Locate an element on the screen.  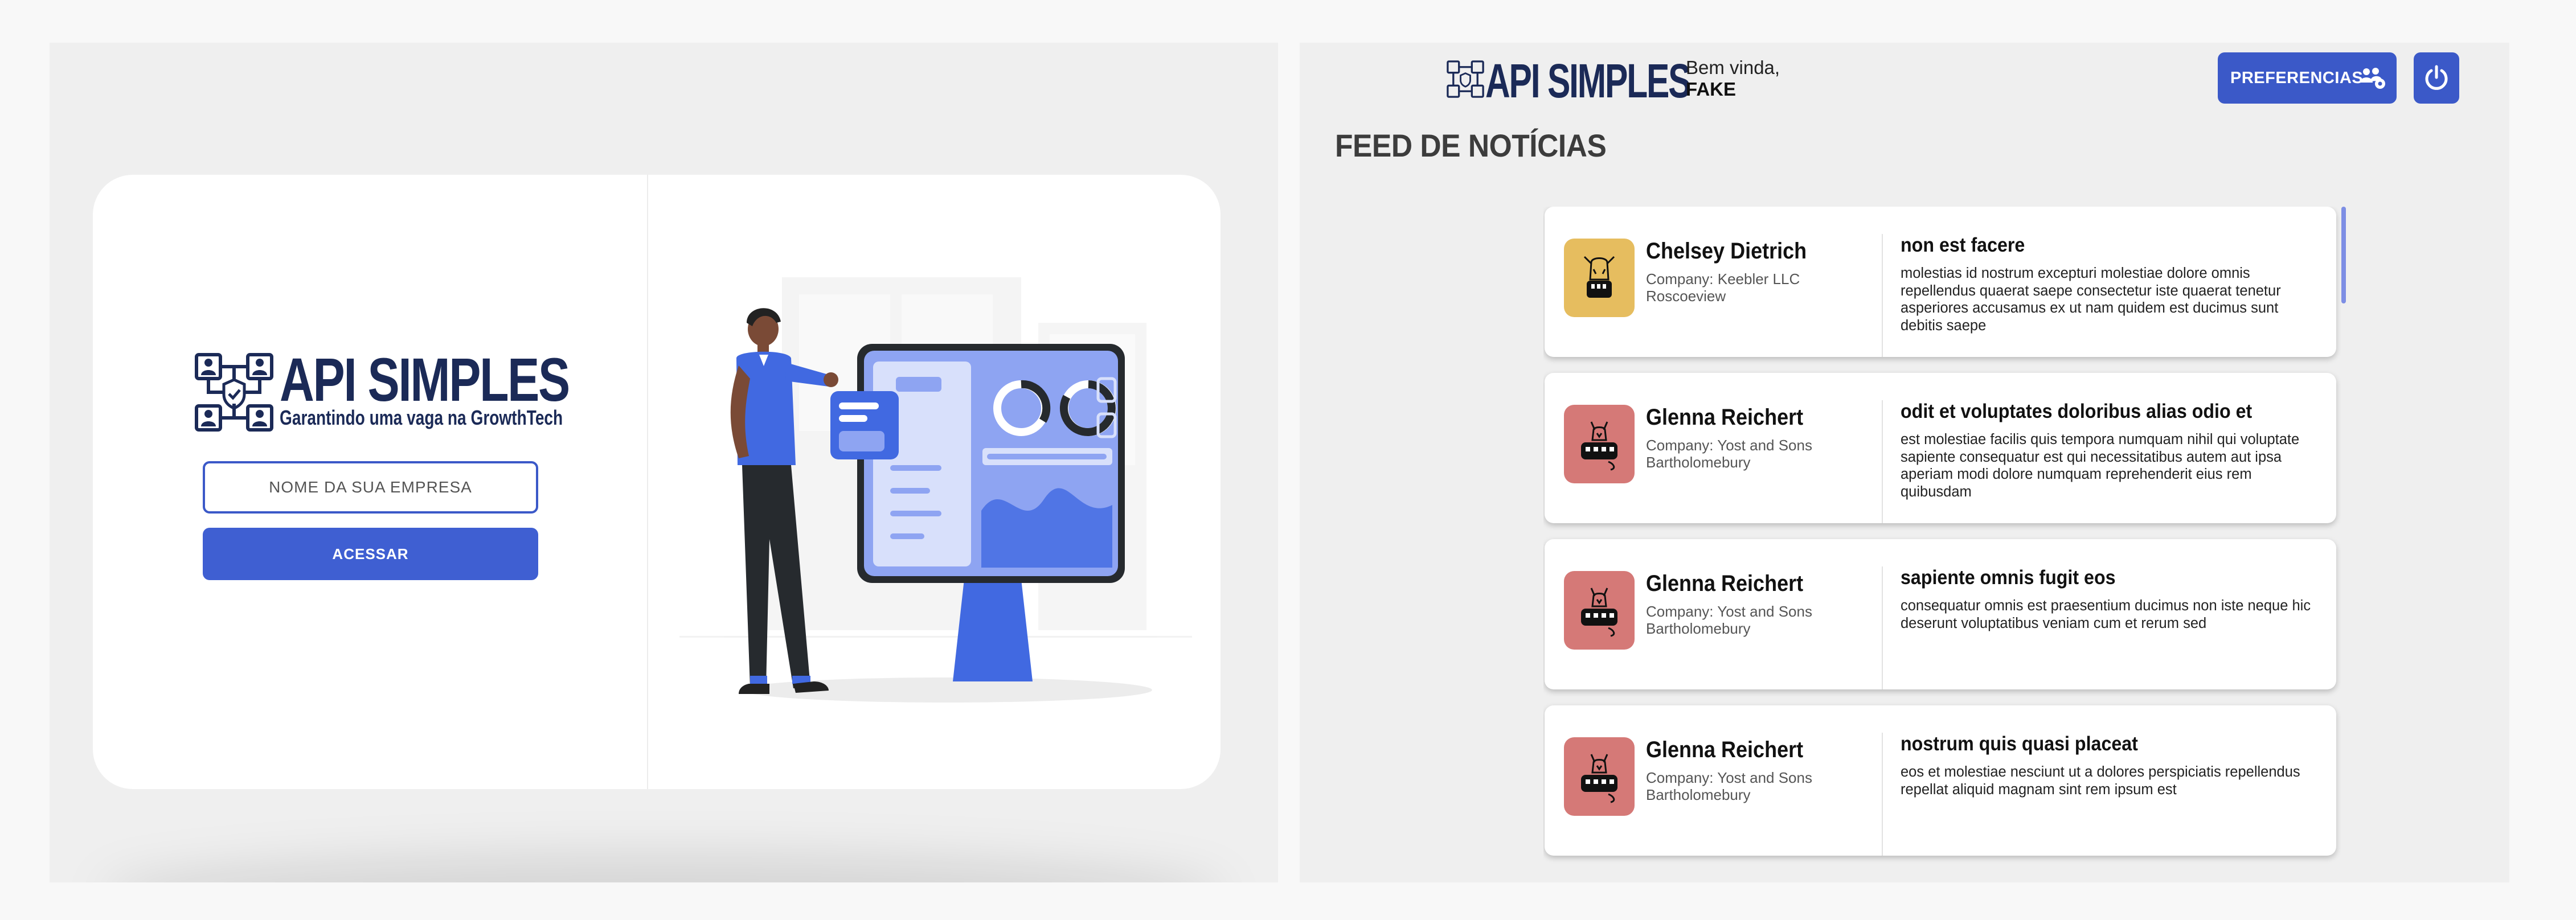
users-cog-icon is located at coordinates (2372, 78).